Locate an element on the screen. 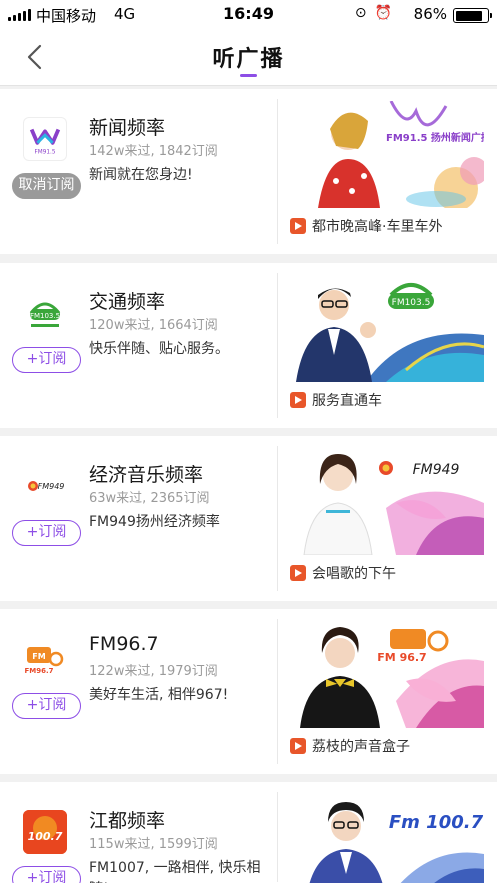 This screenshot has height=883, width=497. channel-logo: FM949 is located at coordinates (45, 486).